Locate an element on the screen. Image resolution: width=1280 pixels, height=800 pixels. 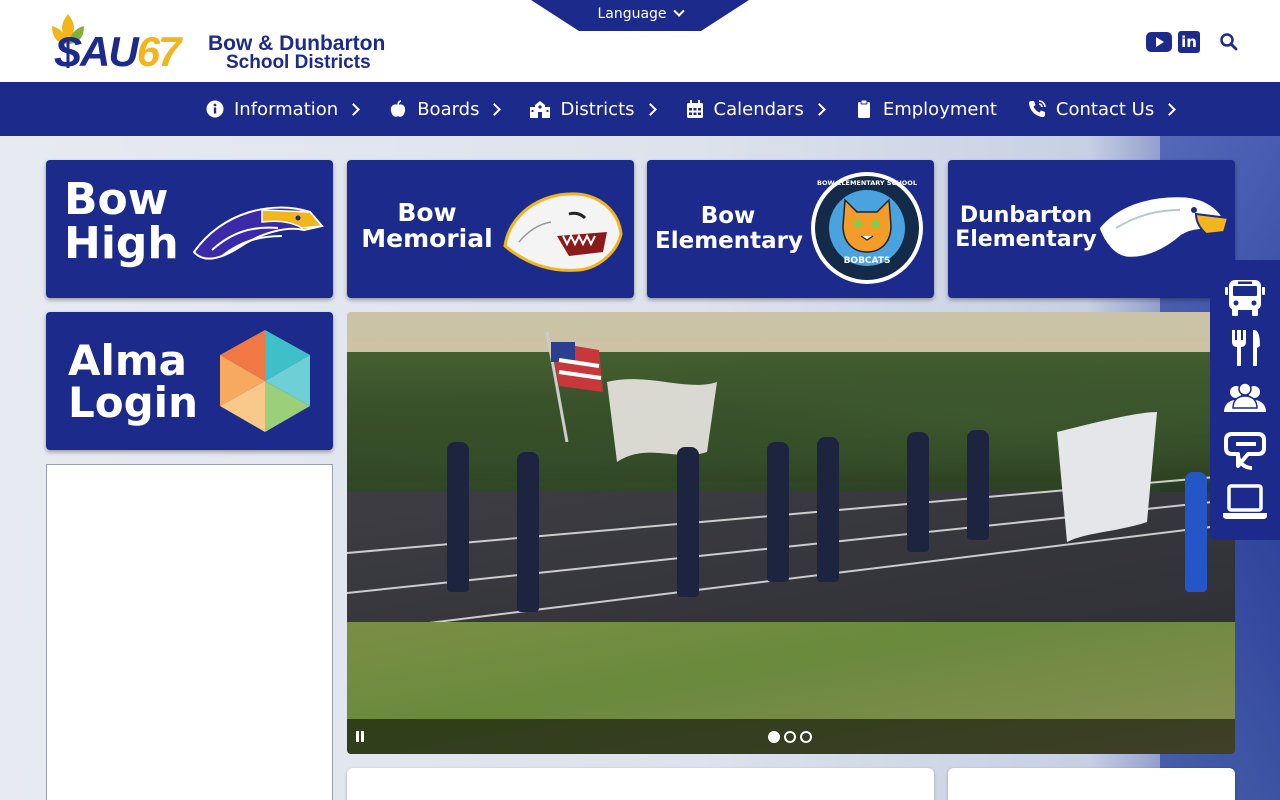
tile-bow-high: Bow High is located at coordinates (189, 229).